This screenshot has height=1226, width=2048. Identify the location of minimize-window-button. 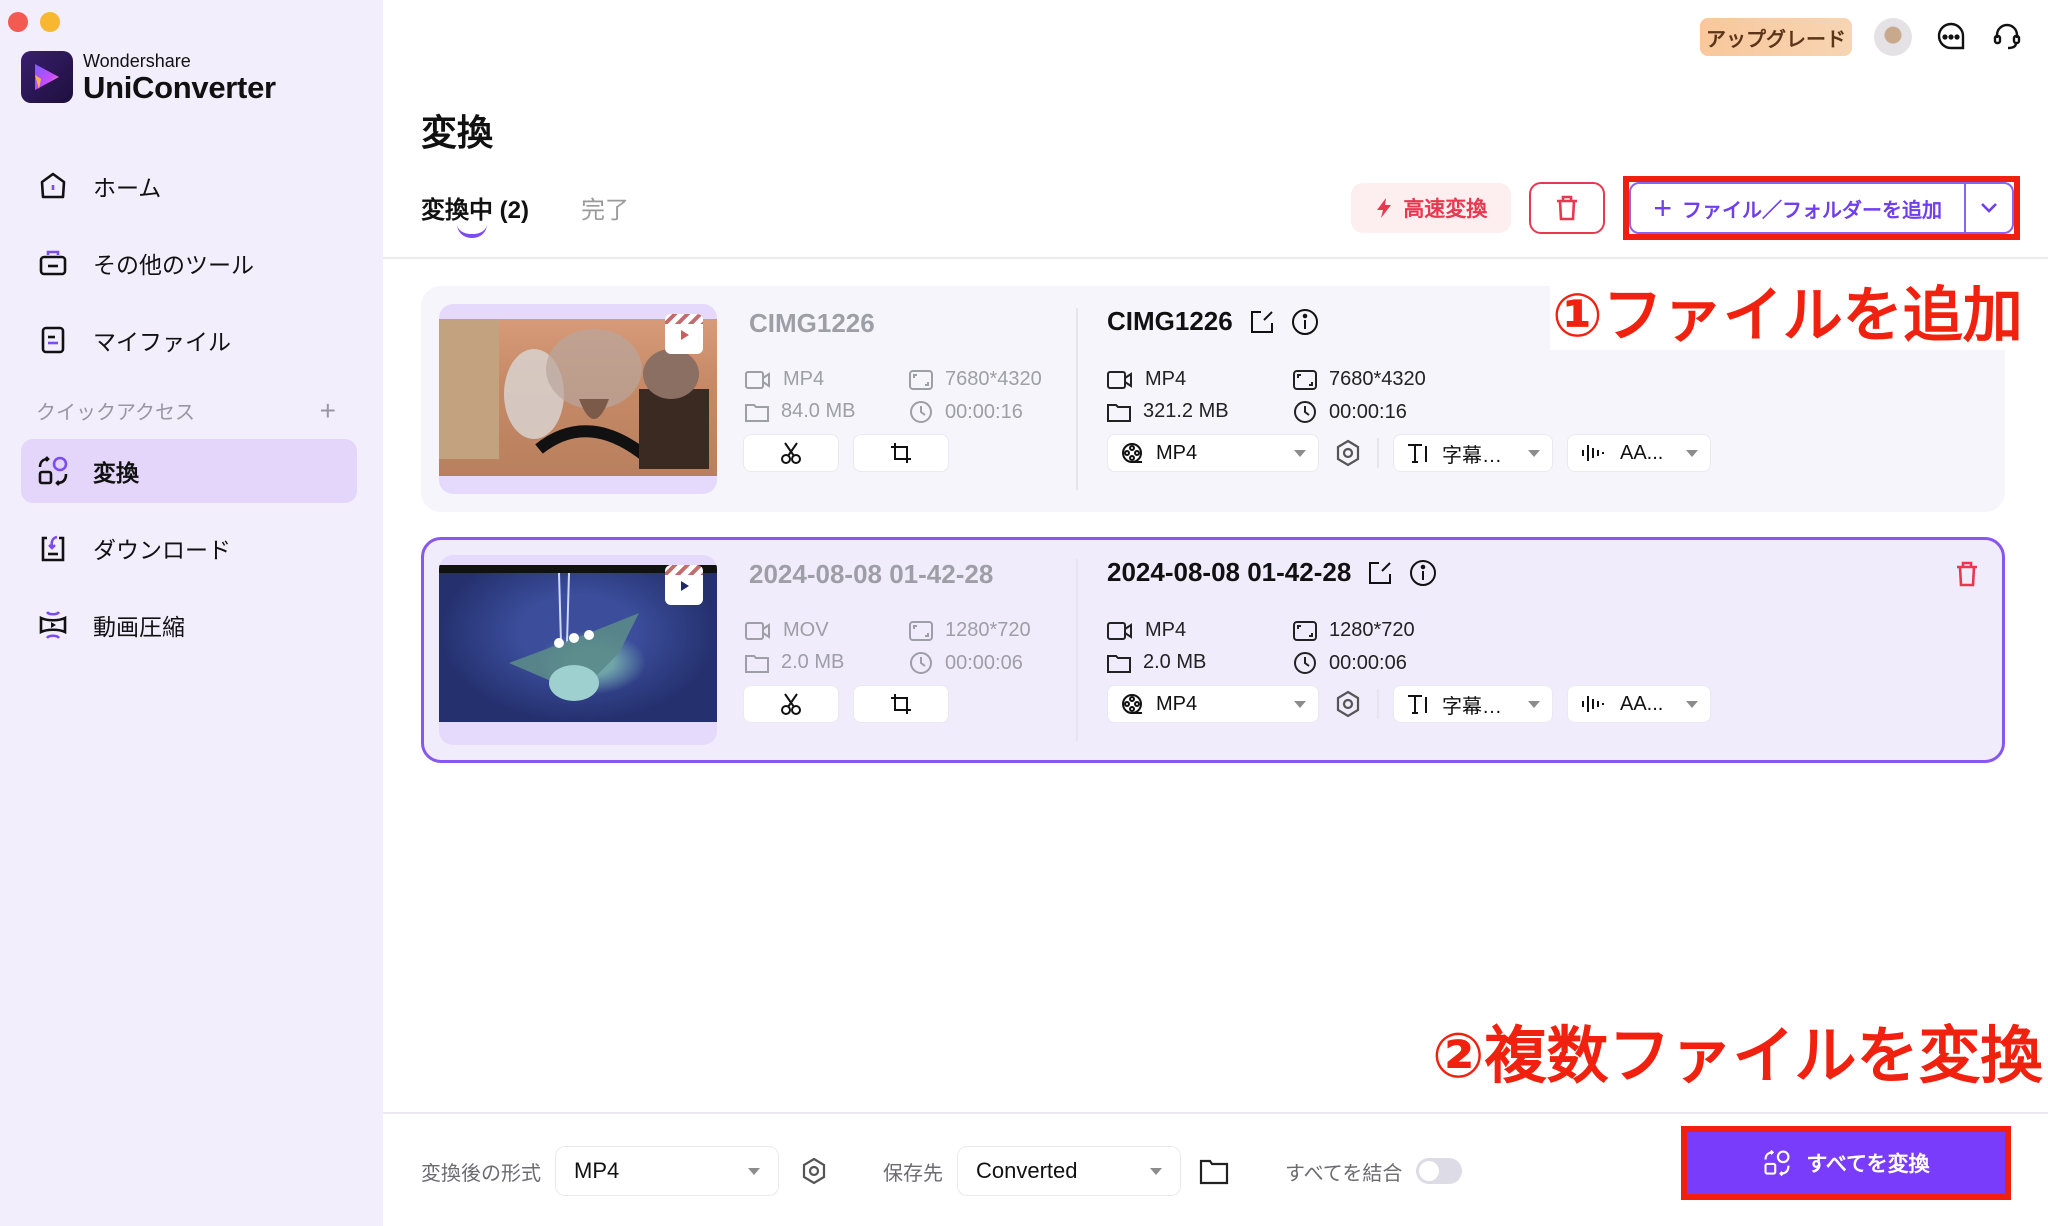
(50, 22).